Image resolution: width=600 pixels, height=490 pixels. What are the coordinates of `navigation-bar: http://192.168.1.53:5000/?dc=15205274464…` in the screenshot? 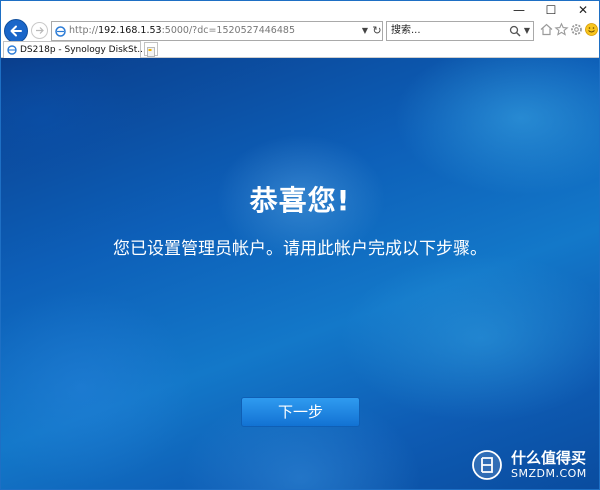 It's located at (300, 31).